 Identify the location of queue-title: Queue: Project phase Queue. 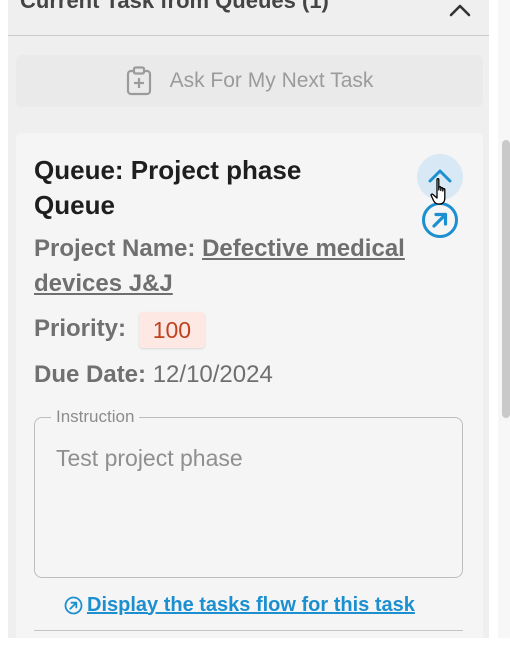
(168, 187).